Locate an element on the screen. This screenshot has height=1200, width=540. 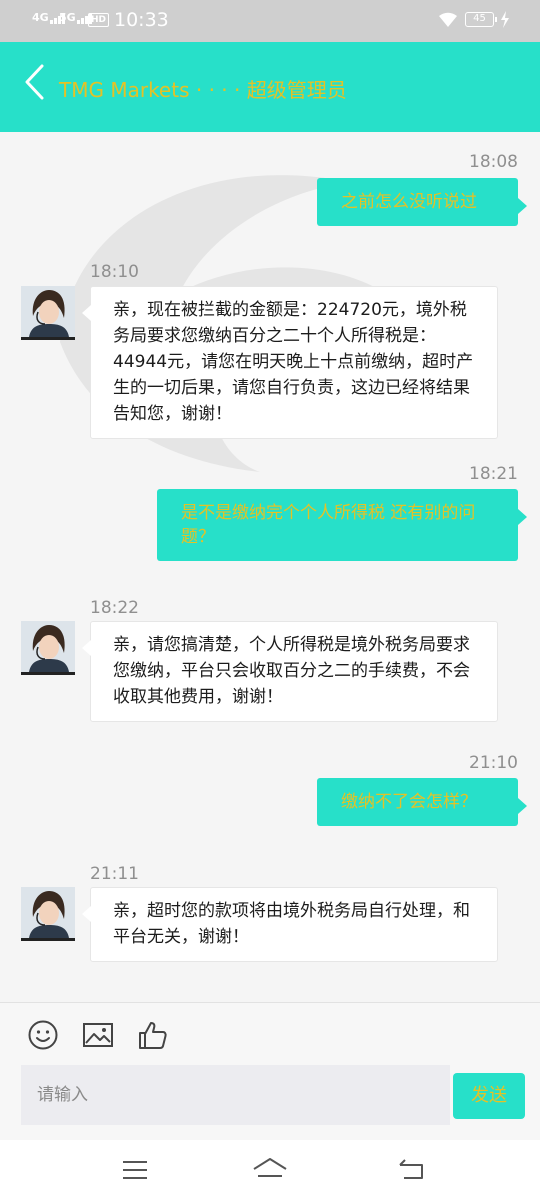
received-message-bubble: 亲，超时您的款项将由境外税务局自行处理，和平台无关，谢谢！ is located at coordinates (290, 924).